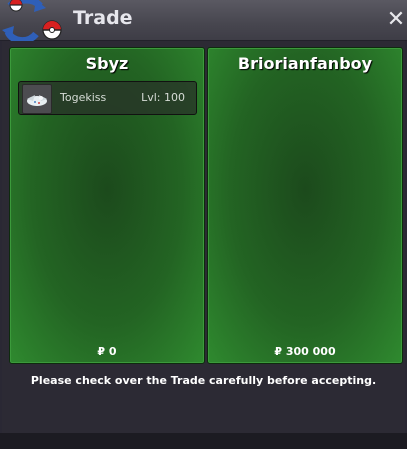 This screenshot has width=407, height=449. What do you see at coordinates (37, 99) in the screenshot?
I see `togekiss-sprite-icon` at bounding box center [37, 99].